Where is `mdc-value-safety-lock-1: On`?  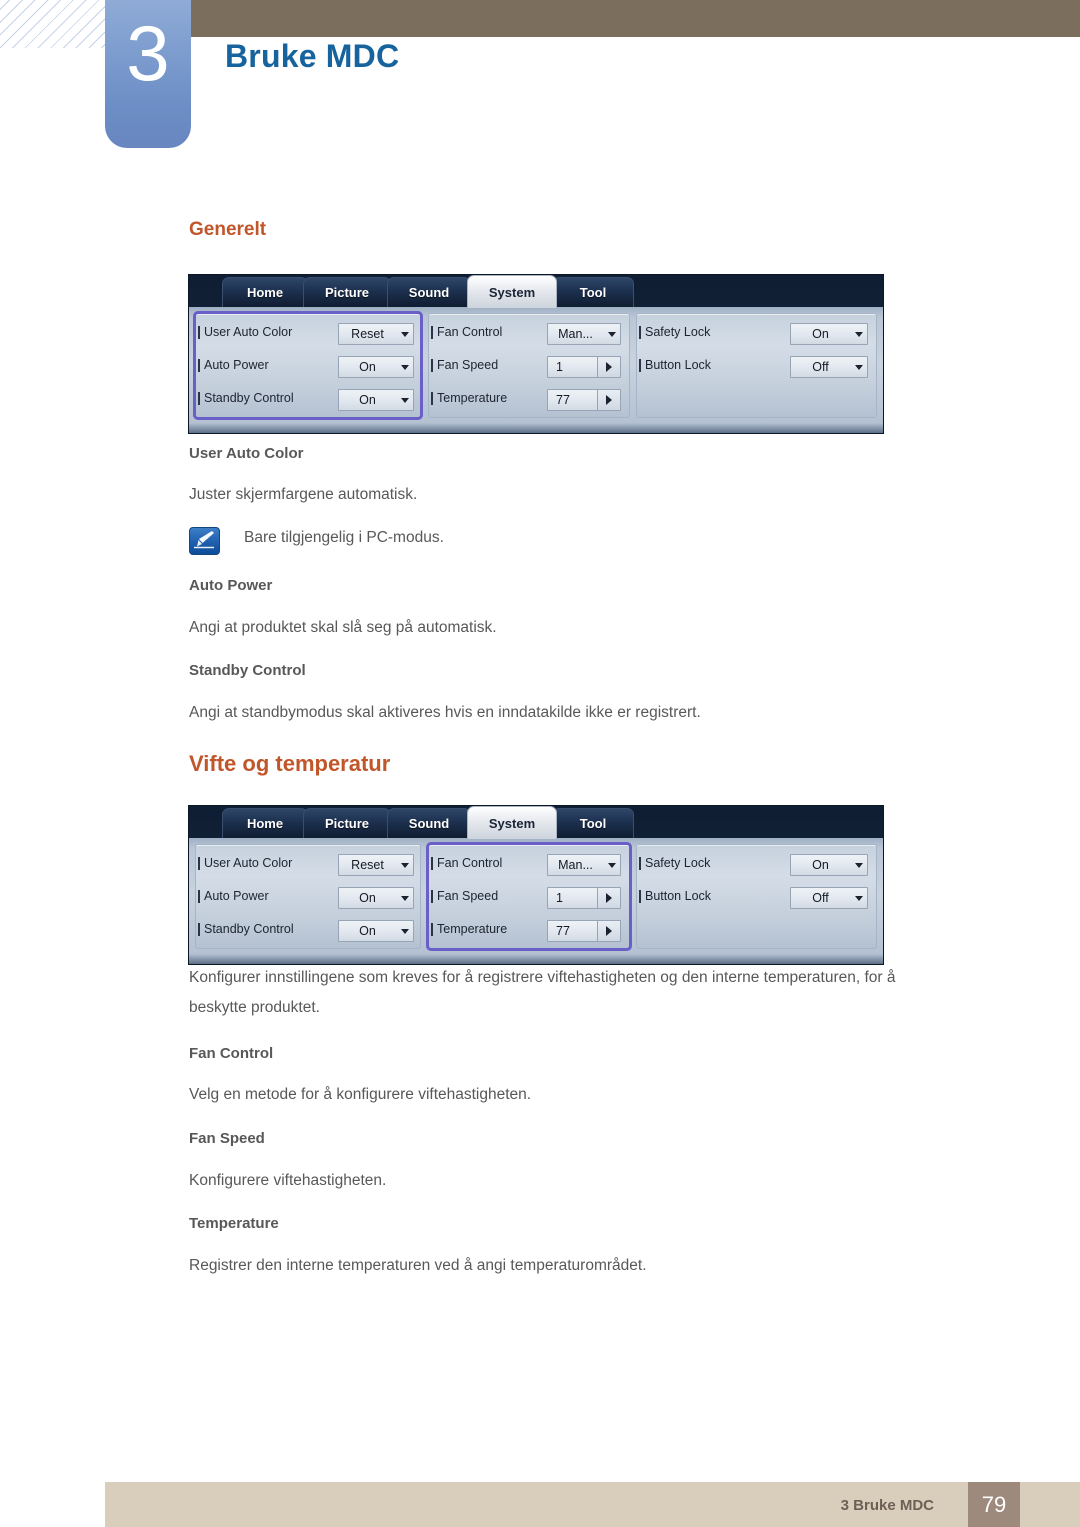
mdc-value-safety-lock-1: On is located at coordinates (820, 334).